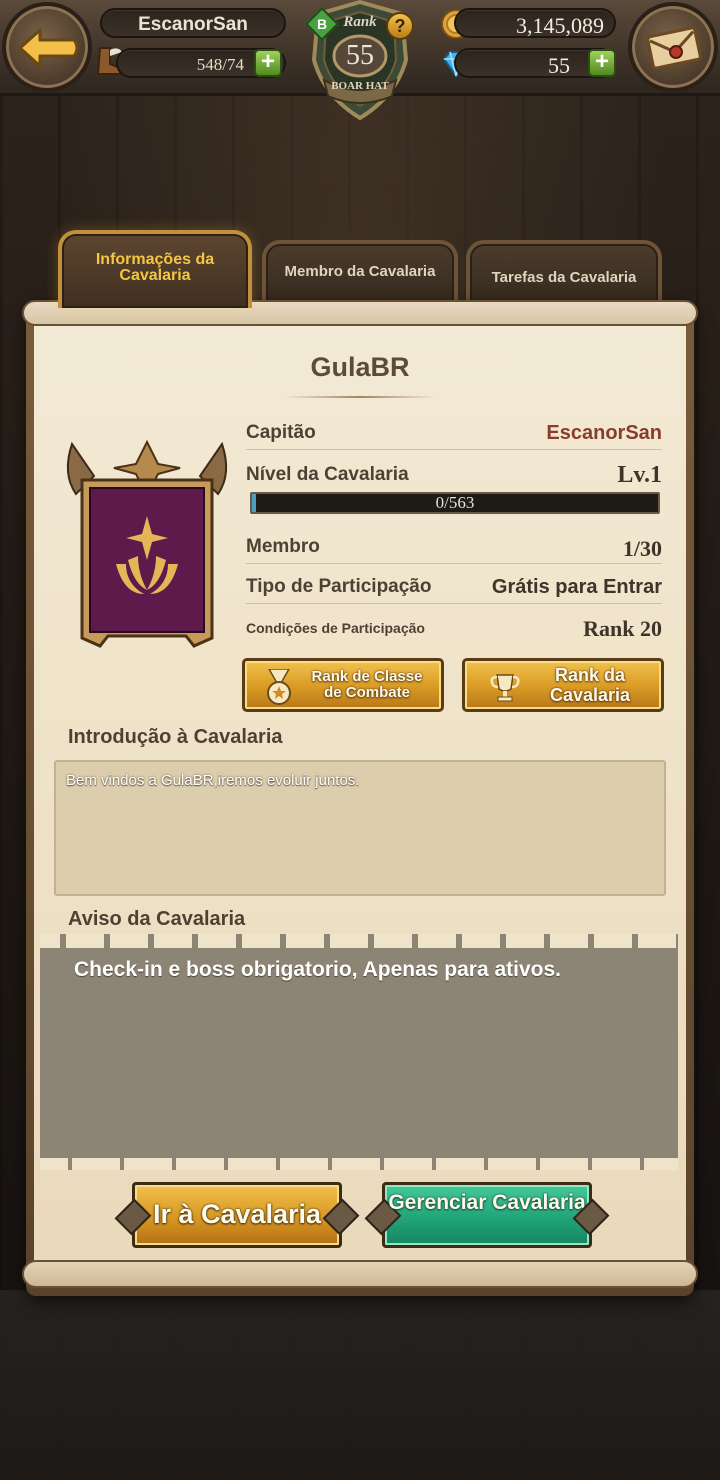 The image size is (720, 1480). Describe the element at coordinates (360, 397) in the screenshot. I see `name-divider` at that location.